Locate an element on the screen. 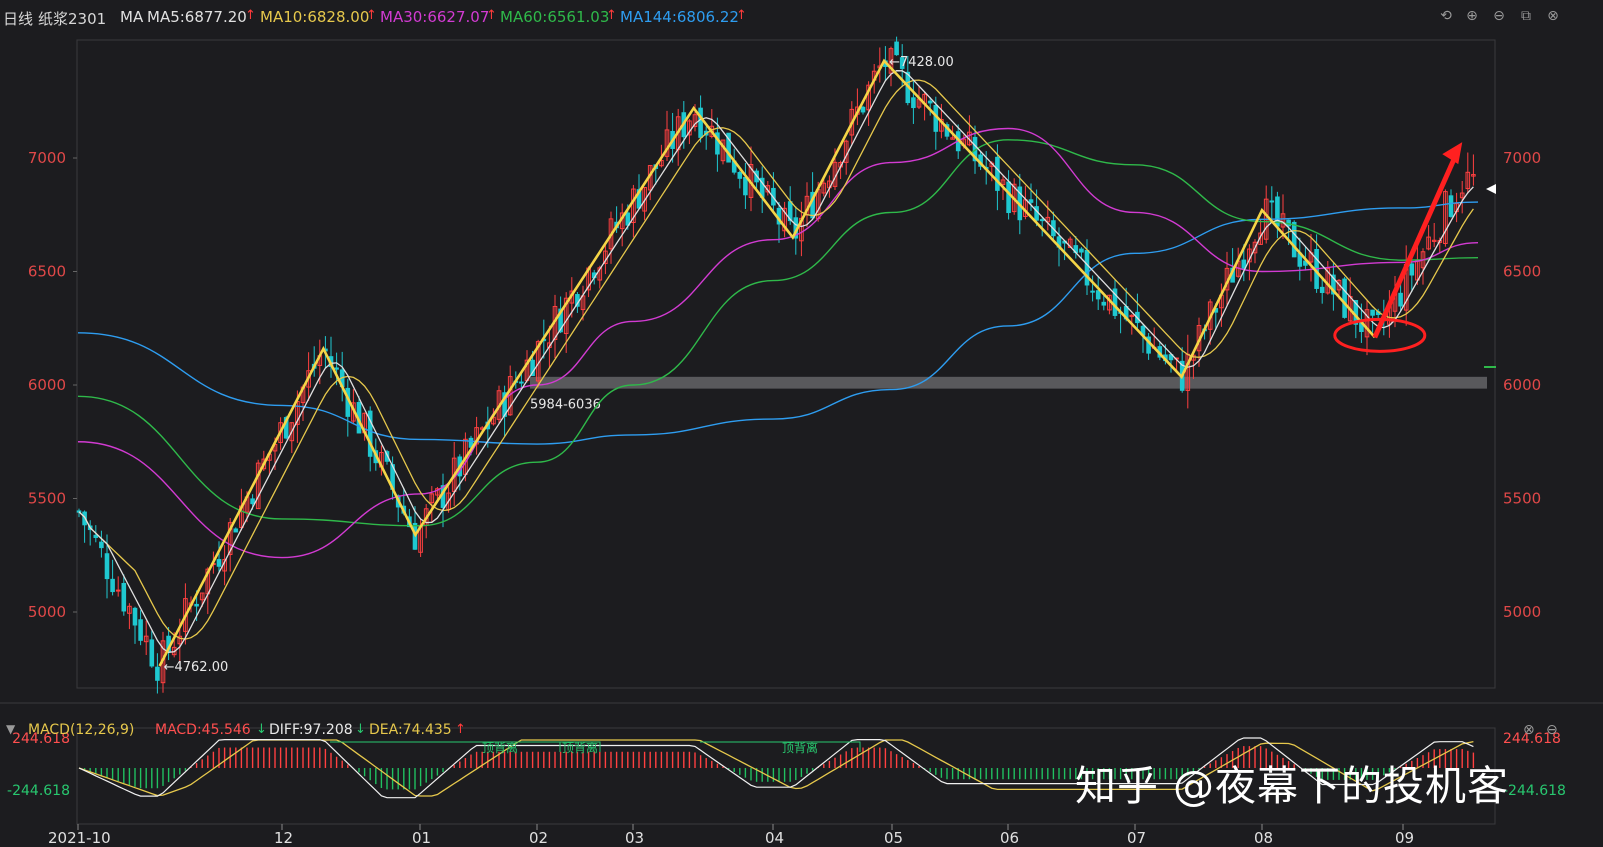 Image resolution: width=1603 pixels, height=847 pixels. y-tick-label-right: 5500 is located at coordinates (1522, 499).